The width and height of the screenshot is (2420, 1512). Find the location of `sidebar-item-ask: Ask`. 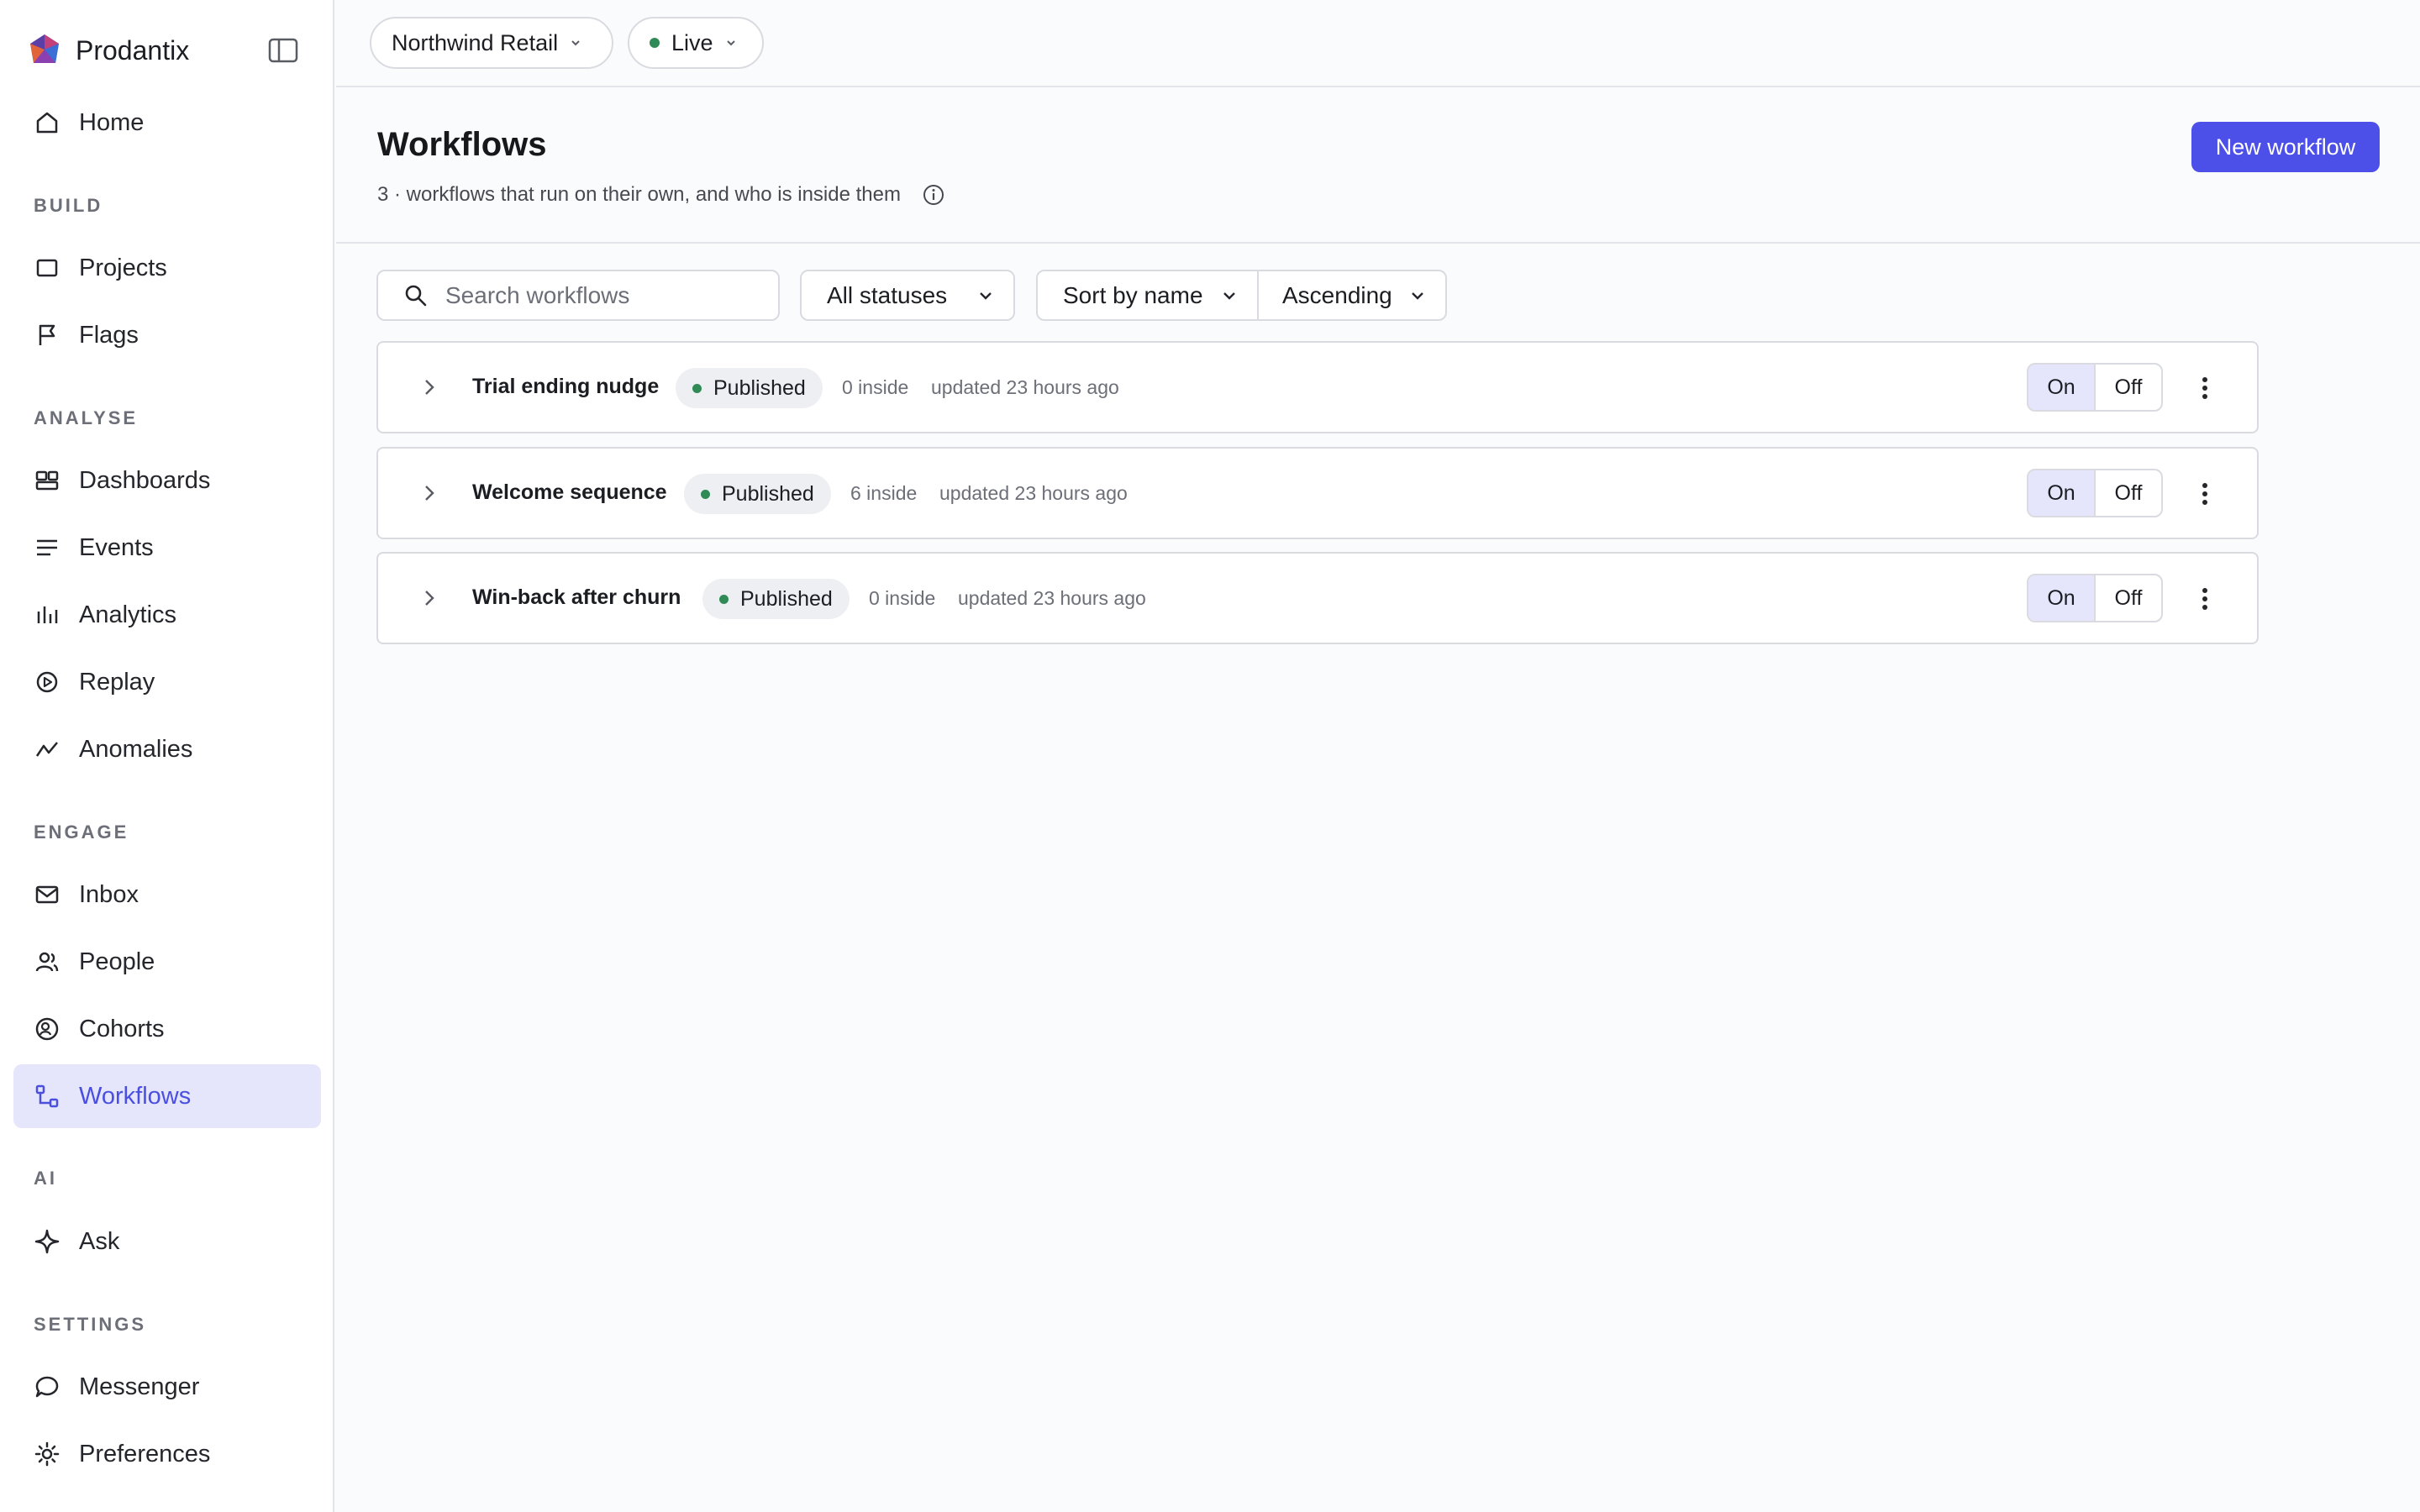

sidebar-item-ask: Ask is located at coordinates (167, 1241).